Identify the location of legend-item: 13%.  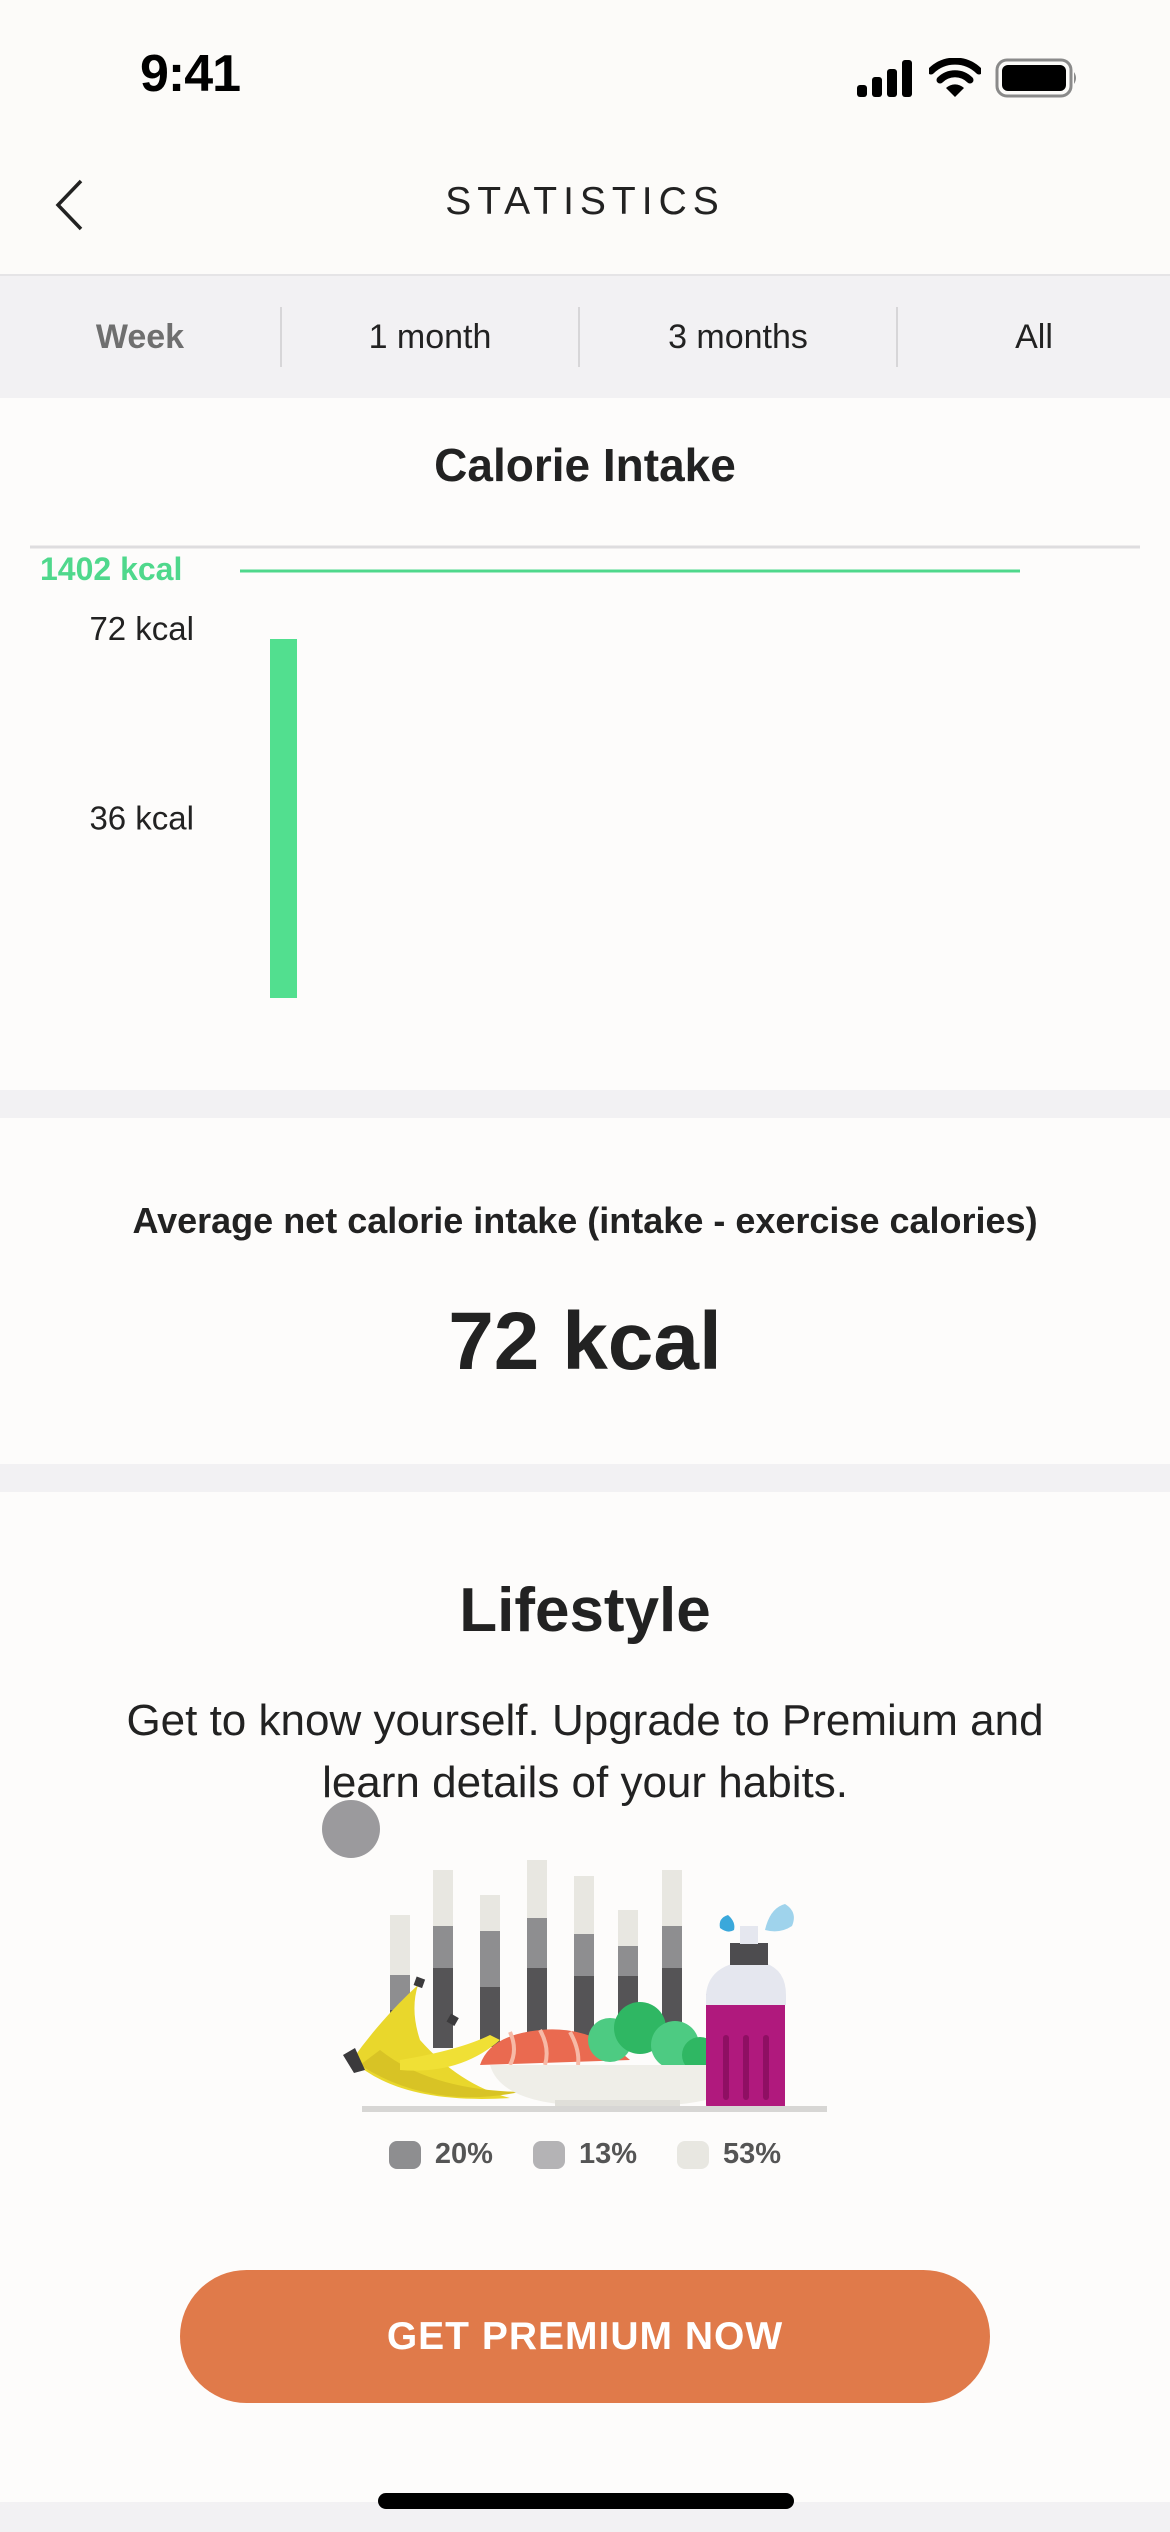
(585, 2154).